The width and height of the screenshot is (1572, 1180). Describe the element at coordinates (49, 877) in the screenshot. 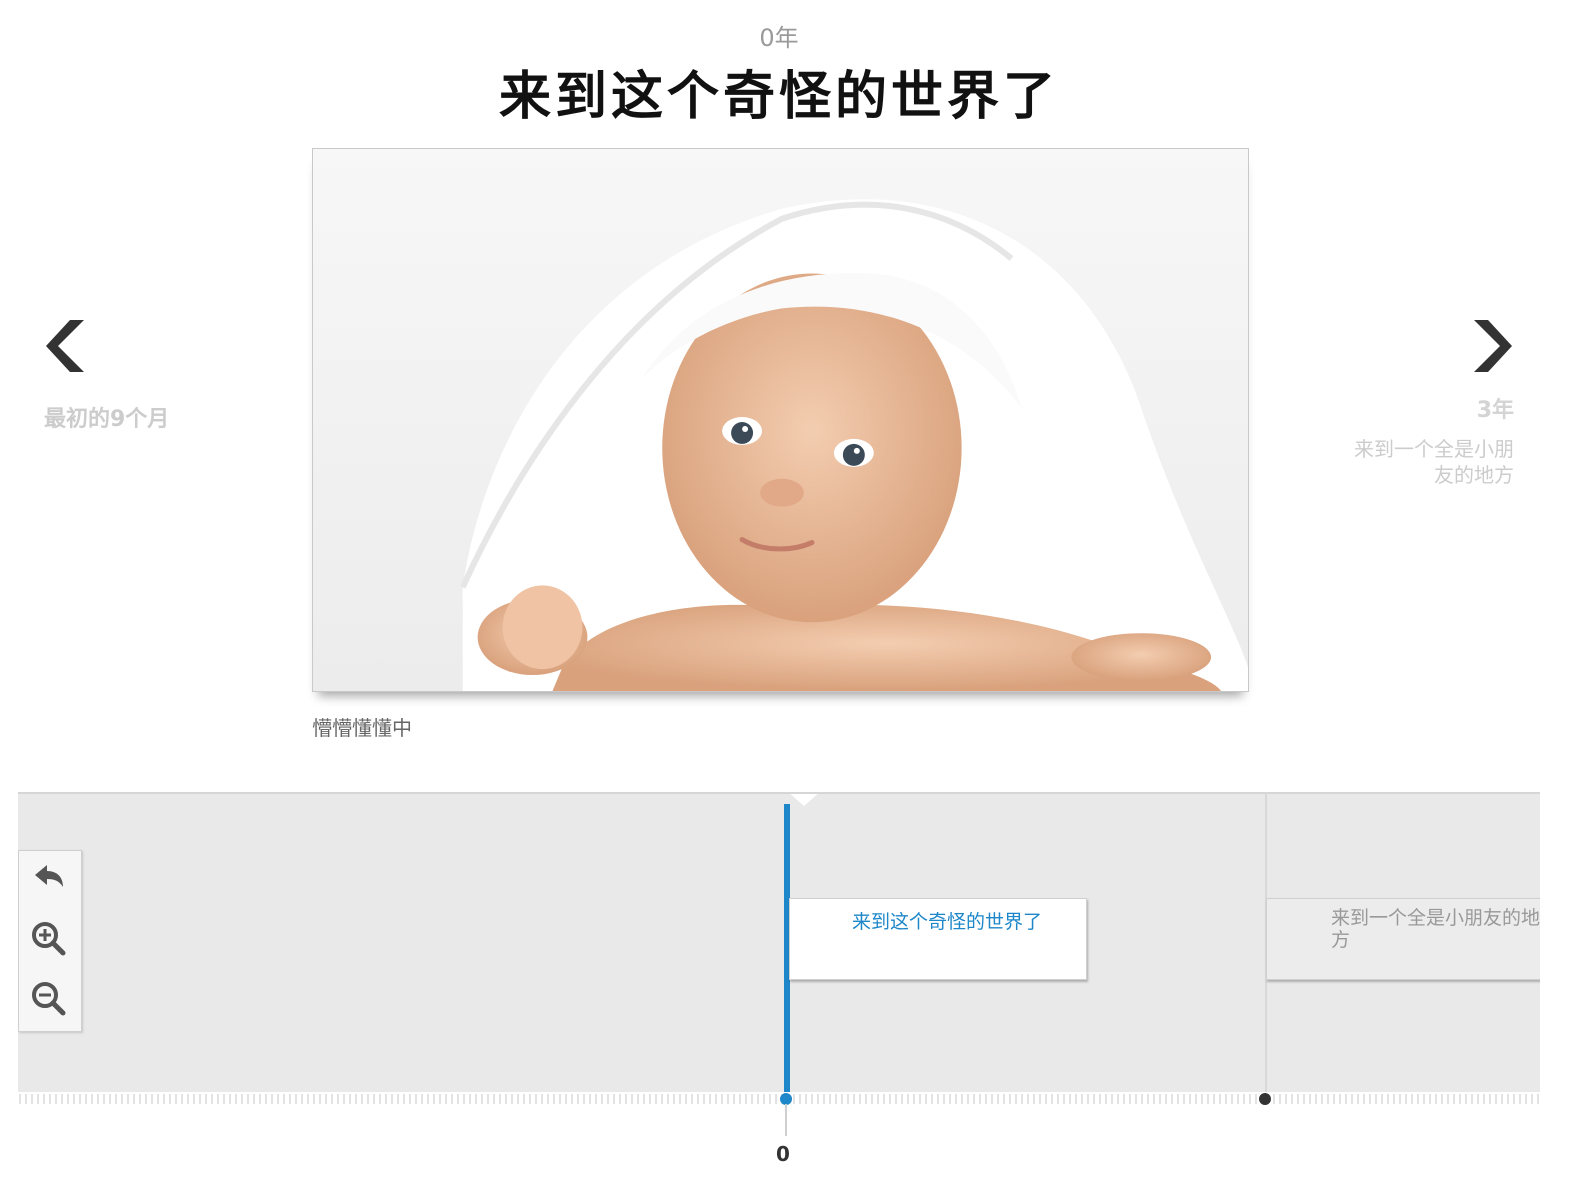

I see `back-icon` at that location.